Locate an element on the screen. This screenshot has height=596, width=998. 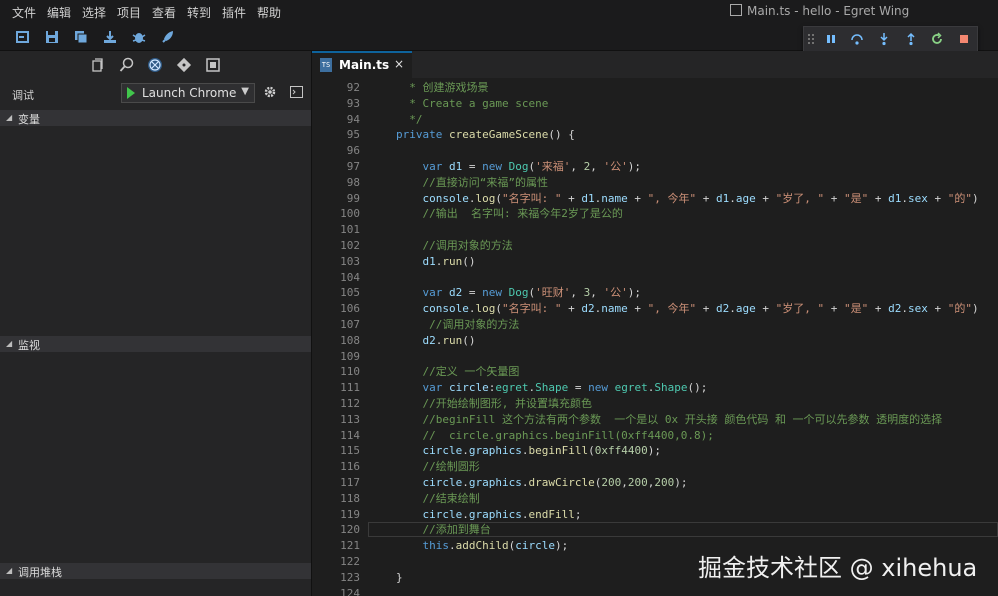
launch-config-select: Launch Chrome ▼ is located at coordinates (188, 93).